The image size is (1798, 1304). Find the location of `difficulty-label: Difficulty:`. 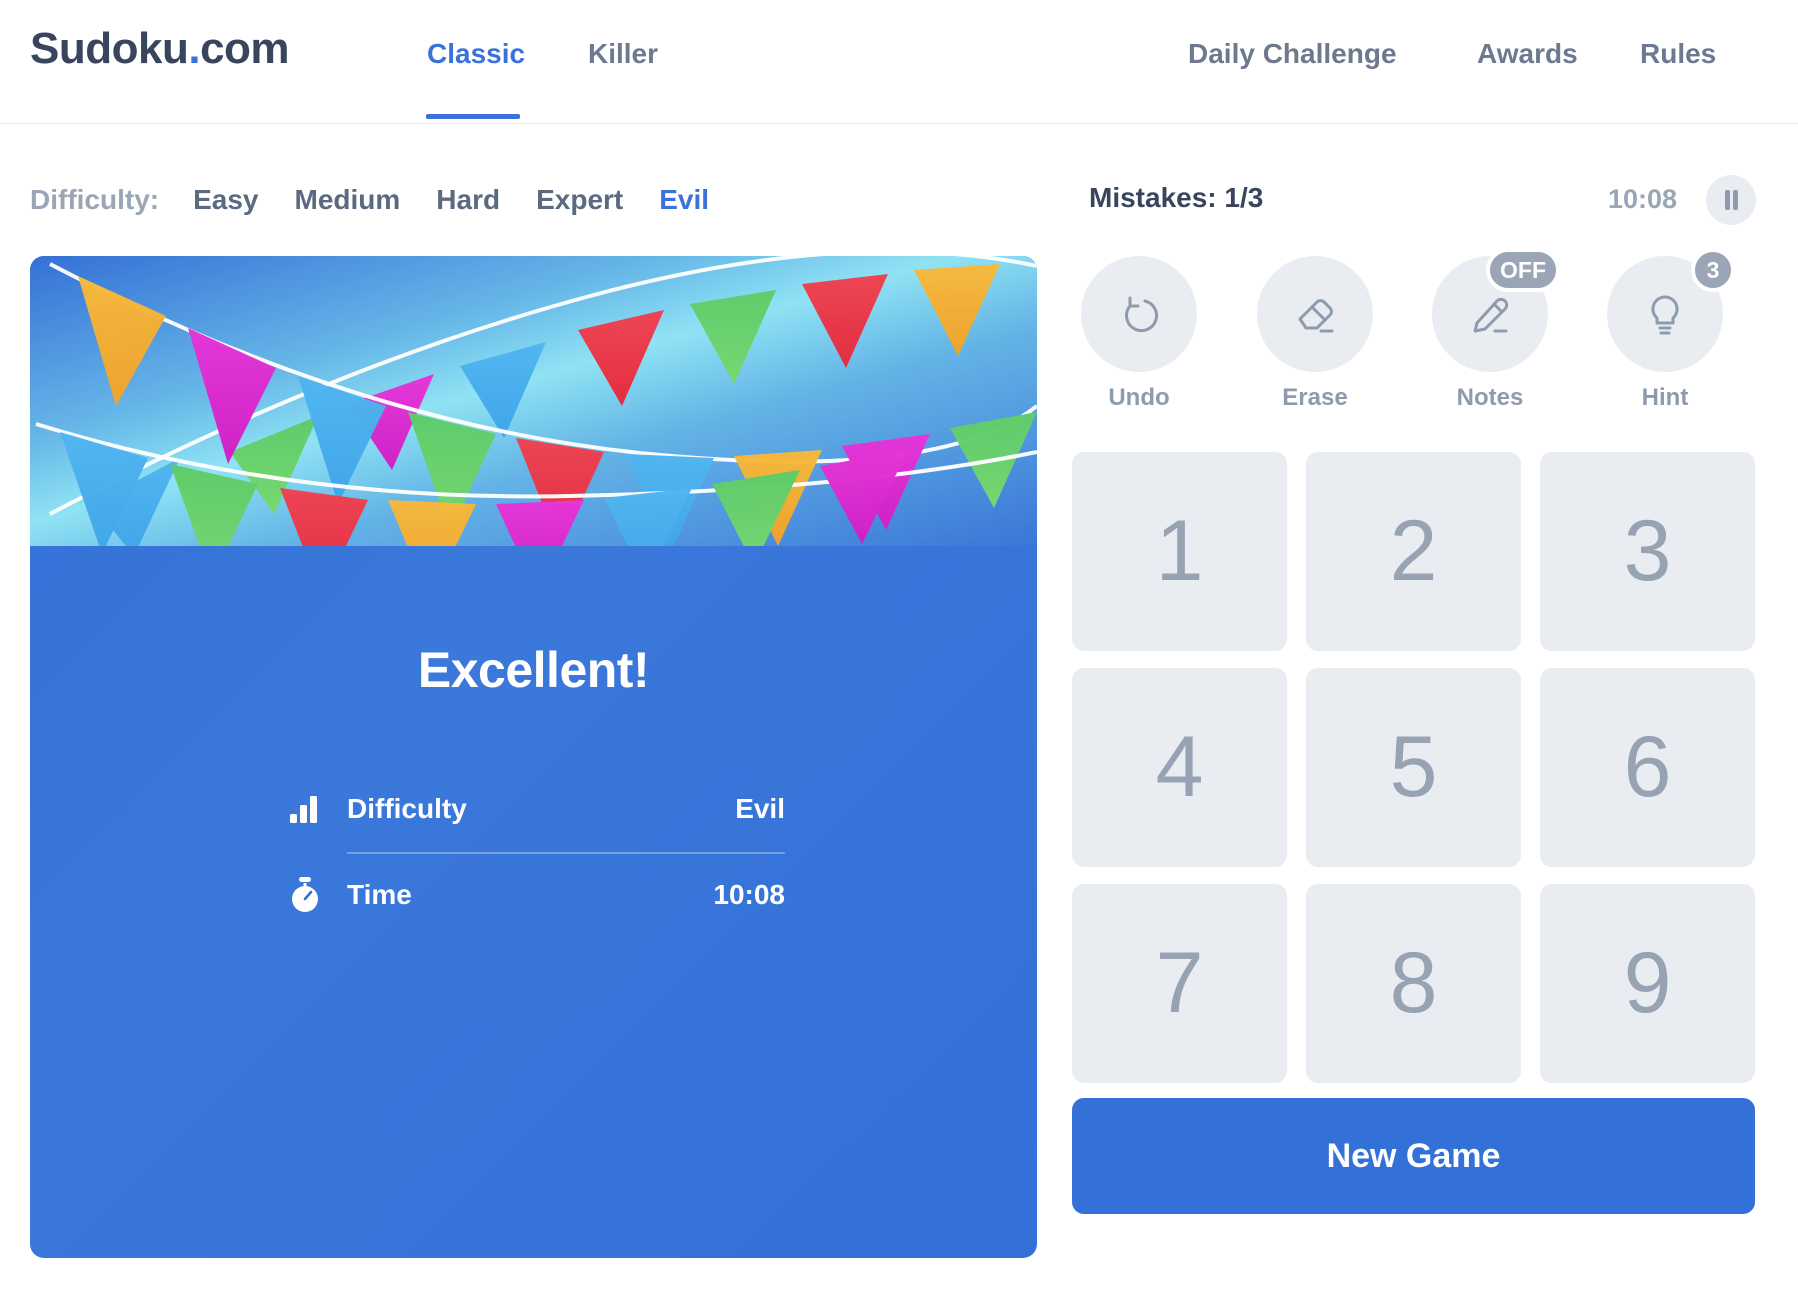

difficulty-label: Difficulty: is located at coordinates (95, 199).